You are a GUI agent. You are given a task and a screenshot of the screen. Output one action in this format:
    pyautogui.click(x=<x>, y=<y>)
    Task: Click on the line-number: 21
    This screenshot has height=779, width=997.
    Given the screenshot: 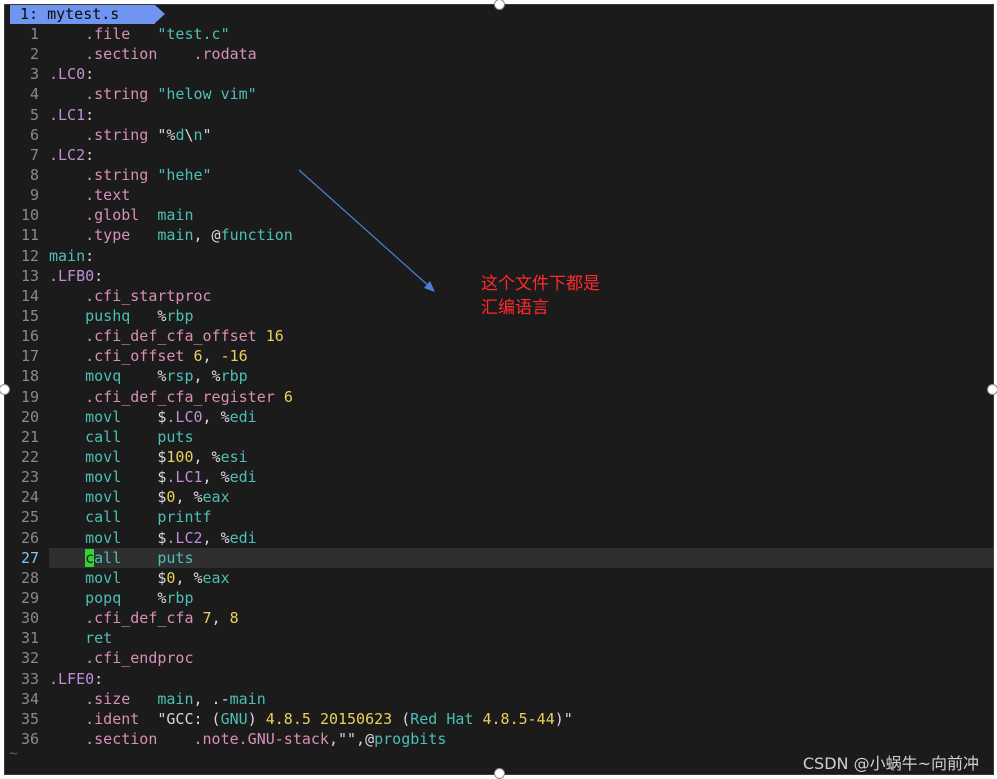 What is the action you would take?
    pyautogui.click(x=29, y=436)
    